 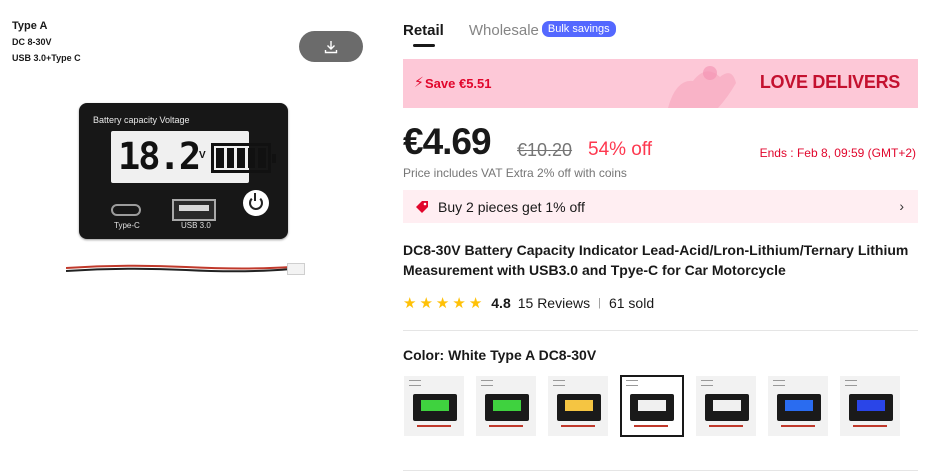 What do you see at coordinates (660, 83) in the screenshot?
I see `promo-banner: ⚡ Save €5.51 LOVE DELIVERS` at bounding box center [660, 83].